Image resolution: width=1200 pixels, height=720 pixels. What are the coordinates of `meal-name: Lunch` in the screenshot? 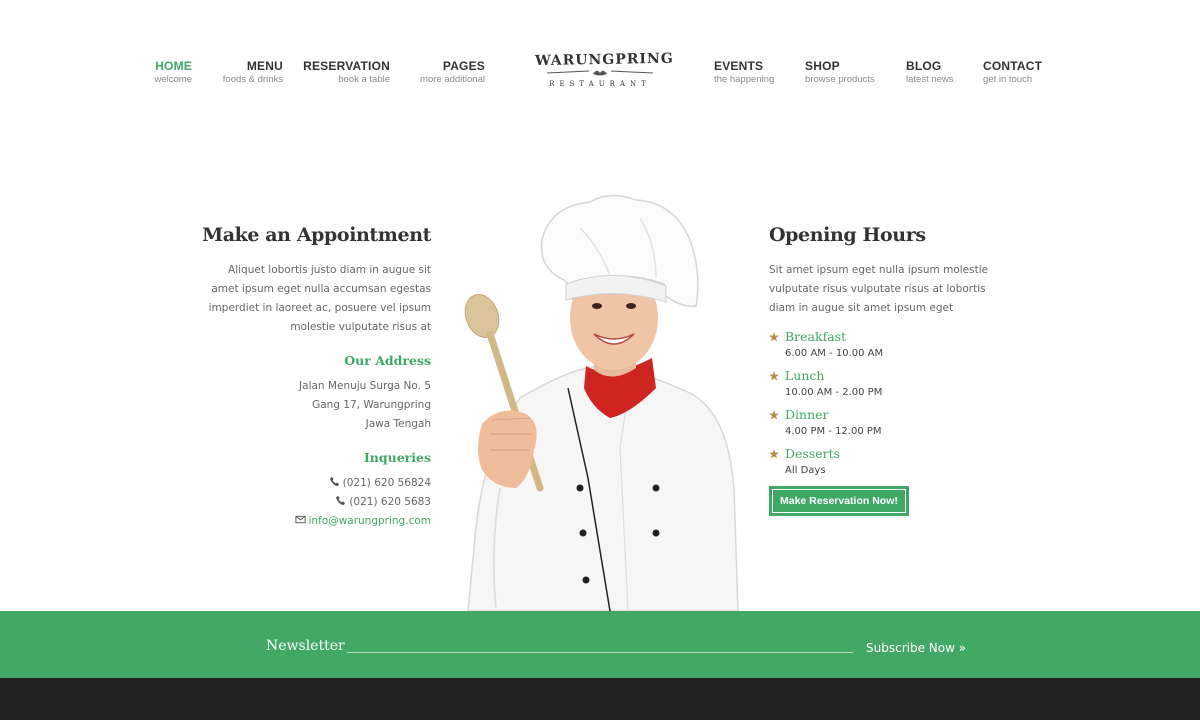 It's located at (805, 375).